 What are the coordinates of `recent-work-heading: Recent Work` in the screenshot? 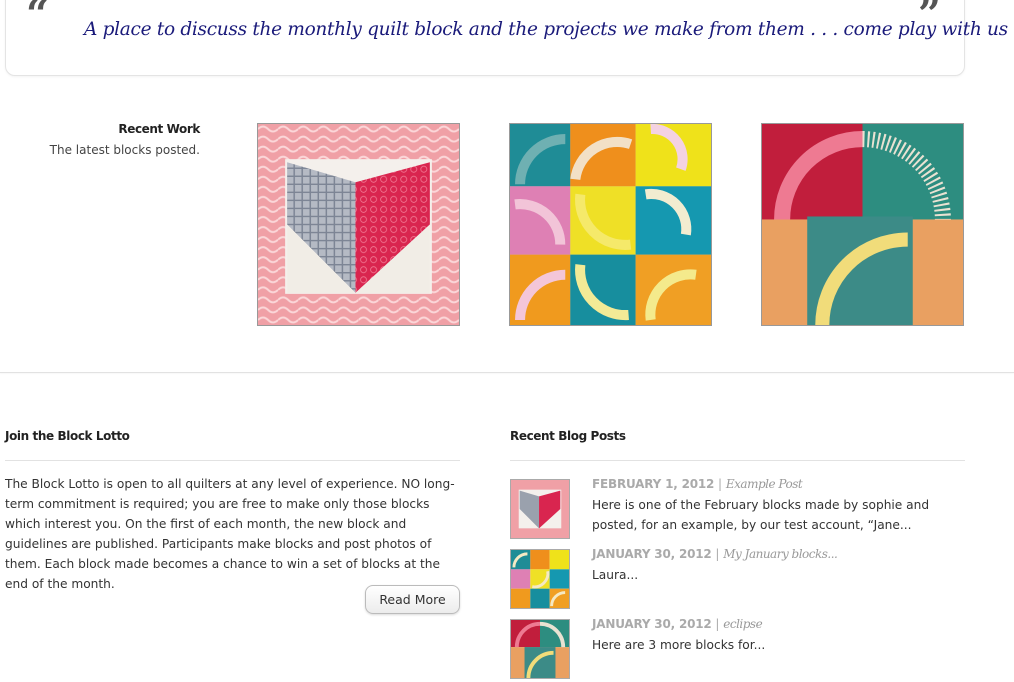 It's located at (159, 129).